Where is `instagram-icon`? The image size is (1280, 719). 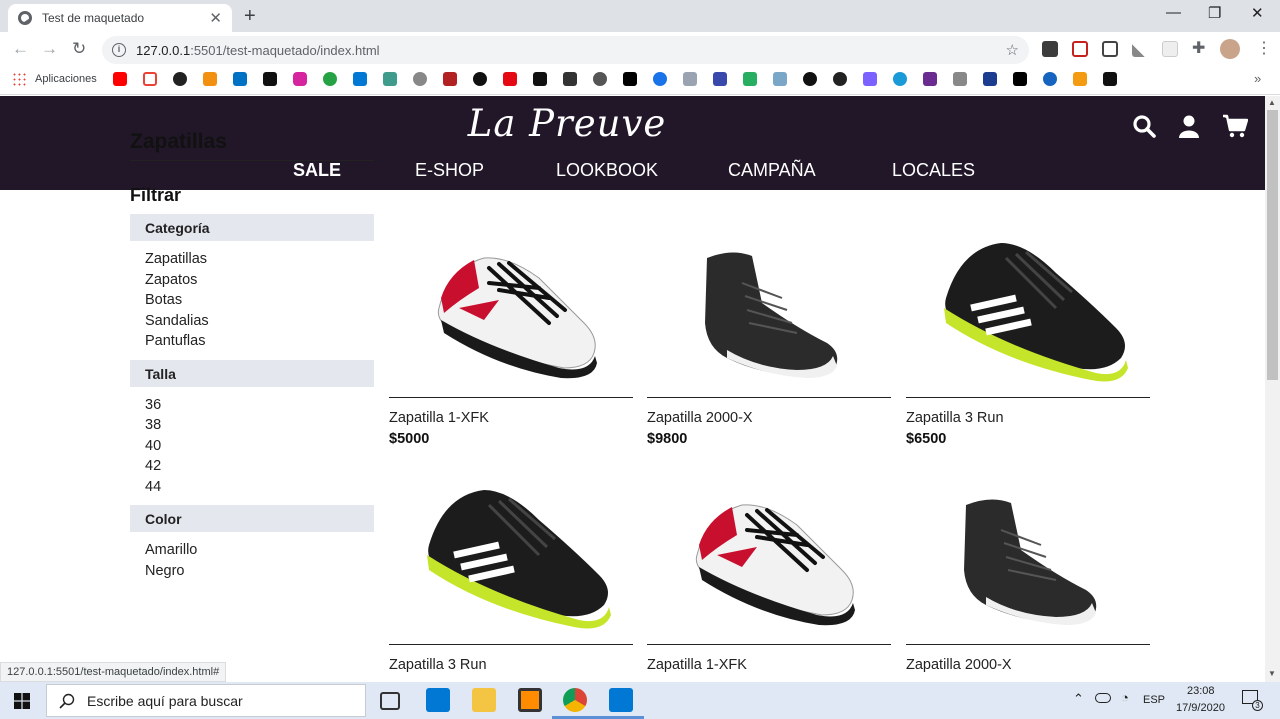 instagram-icon is located at coordinates (300, 79).